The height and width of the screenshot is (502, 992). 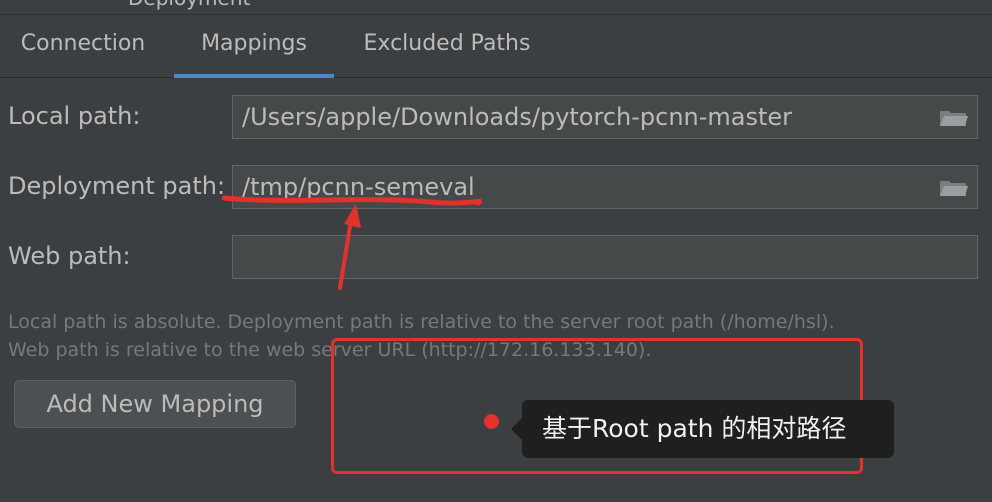 I want to click on annotation-tooltip: 基于Root path 的相对路径, so click(x=702, y=429).